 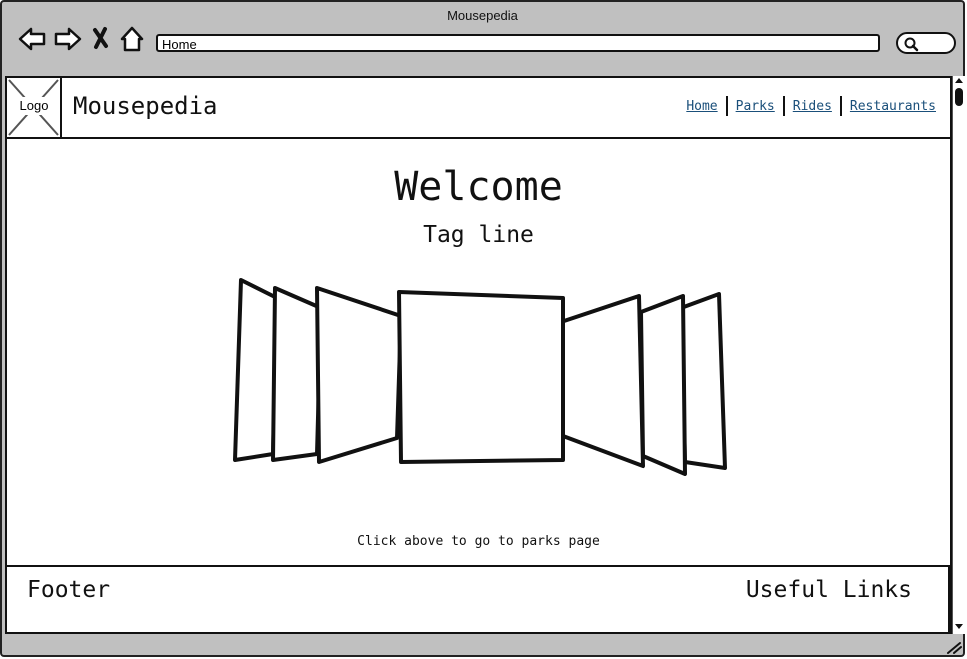 What do you see at coordinates (478, 598) in the screenshot?
I see `site-footer: Footer Useful Links` at bounding box center [478, 598].